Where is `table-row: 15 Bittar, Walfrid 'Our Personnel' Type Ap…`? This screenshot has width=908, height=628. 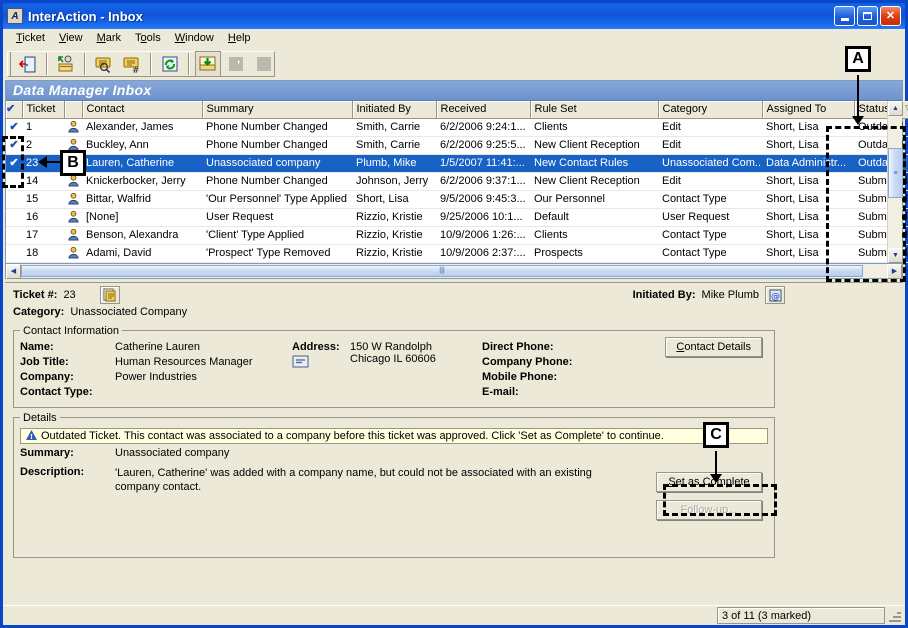 table-row: 15 Bittar, Walfrid 'Our Personnel' Type Ap… is located at coordinates (457, 199).